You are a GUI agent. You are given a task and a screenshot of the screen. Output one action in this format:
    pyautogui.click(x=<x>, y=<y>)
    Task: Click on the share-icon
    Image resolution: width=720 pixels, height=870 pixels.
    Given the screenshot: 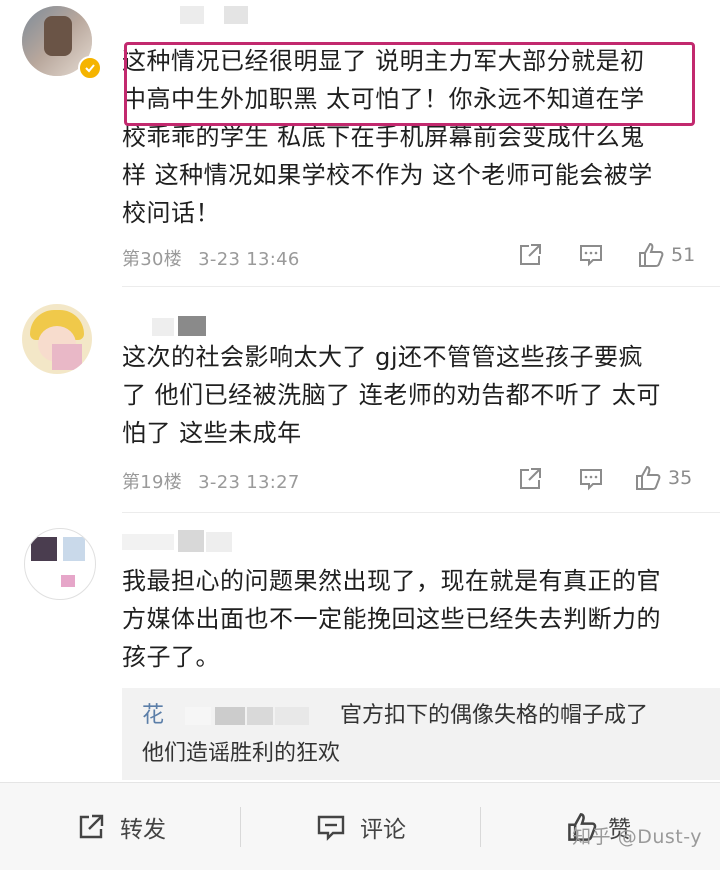 What is the action you would take?
    pyautogui.click(x=91, y=826)
    